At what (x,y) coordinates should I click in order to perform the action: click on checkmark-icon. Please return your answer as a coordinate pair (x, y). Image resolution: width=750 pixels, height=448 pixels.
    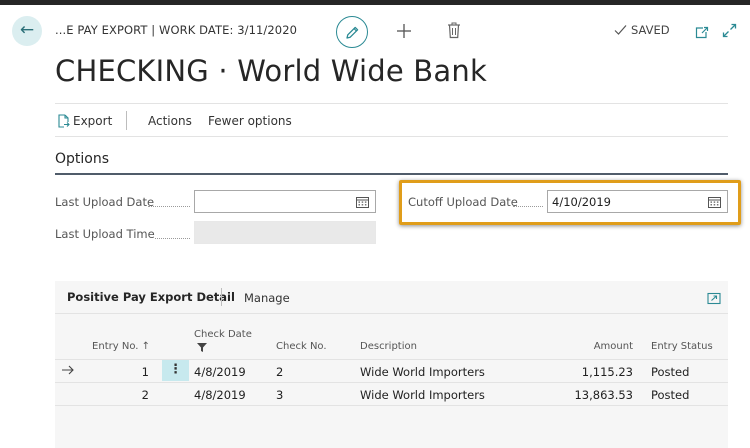
    Looking at the image, I should click on (620, 30).